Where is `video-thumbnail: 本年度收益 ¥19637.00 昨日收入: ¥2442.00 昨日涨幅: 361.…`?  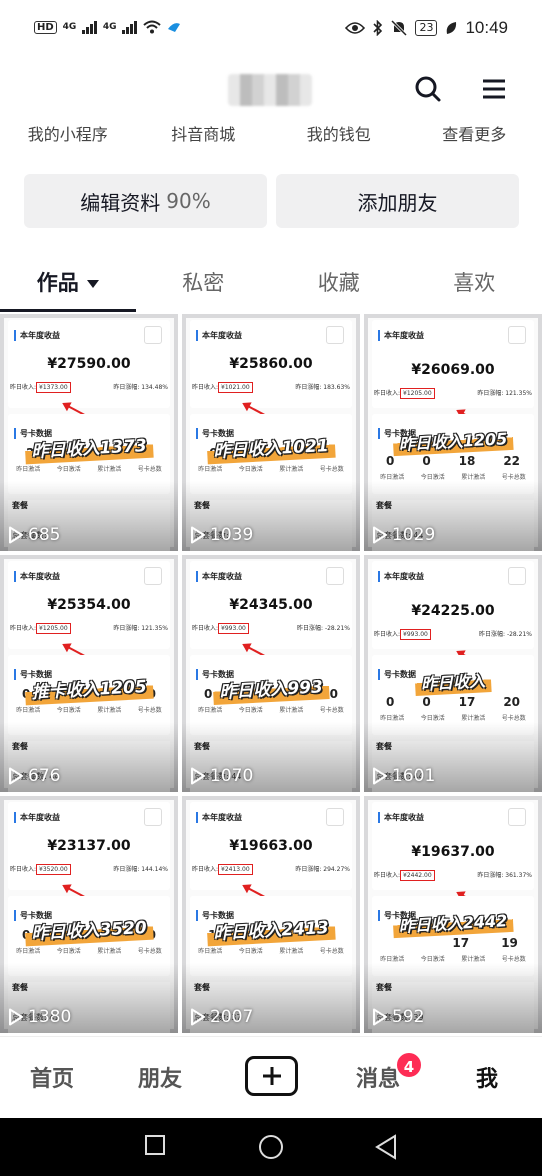 video-thumbnail: 本年度收益 ¥19637.00 昨日收入: ¥2442.00 昨日涨幅: 361.… is located at coordinates (453, 914).